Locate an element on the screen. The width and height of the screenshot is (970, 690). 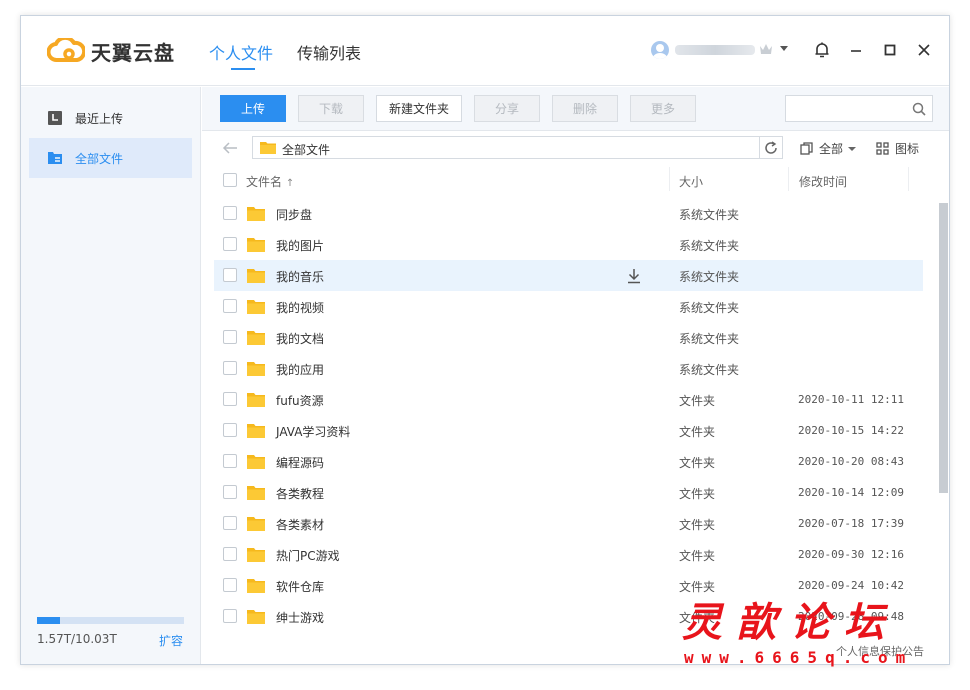
file-name: 各类素材 is located at coordinates (300, 524).